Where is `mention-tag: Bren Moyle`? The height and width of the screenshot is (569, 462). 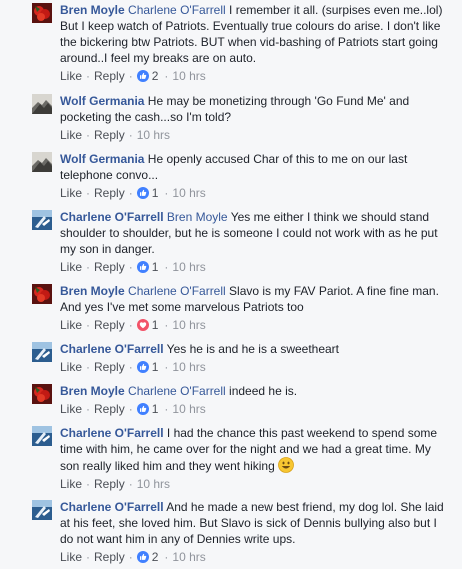
mention-tag: Bren Moyle is located at coordinates (197, 217).